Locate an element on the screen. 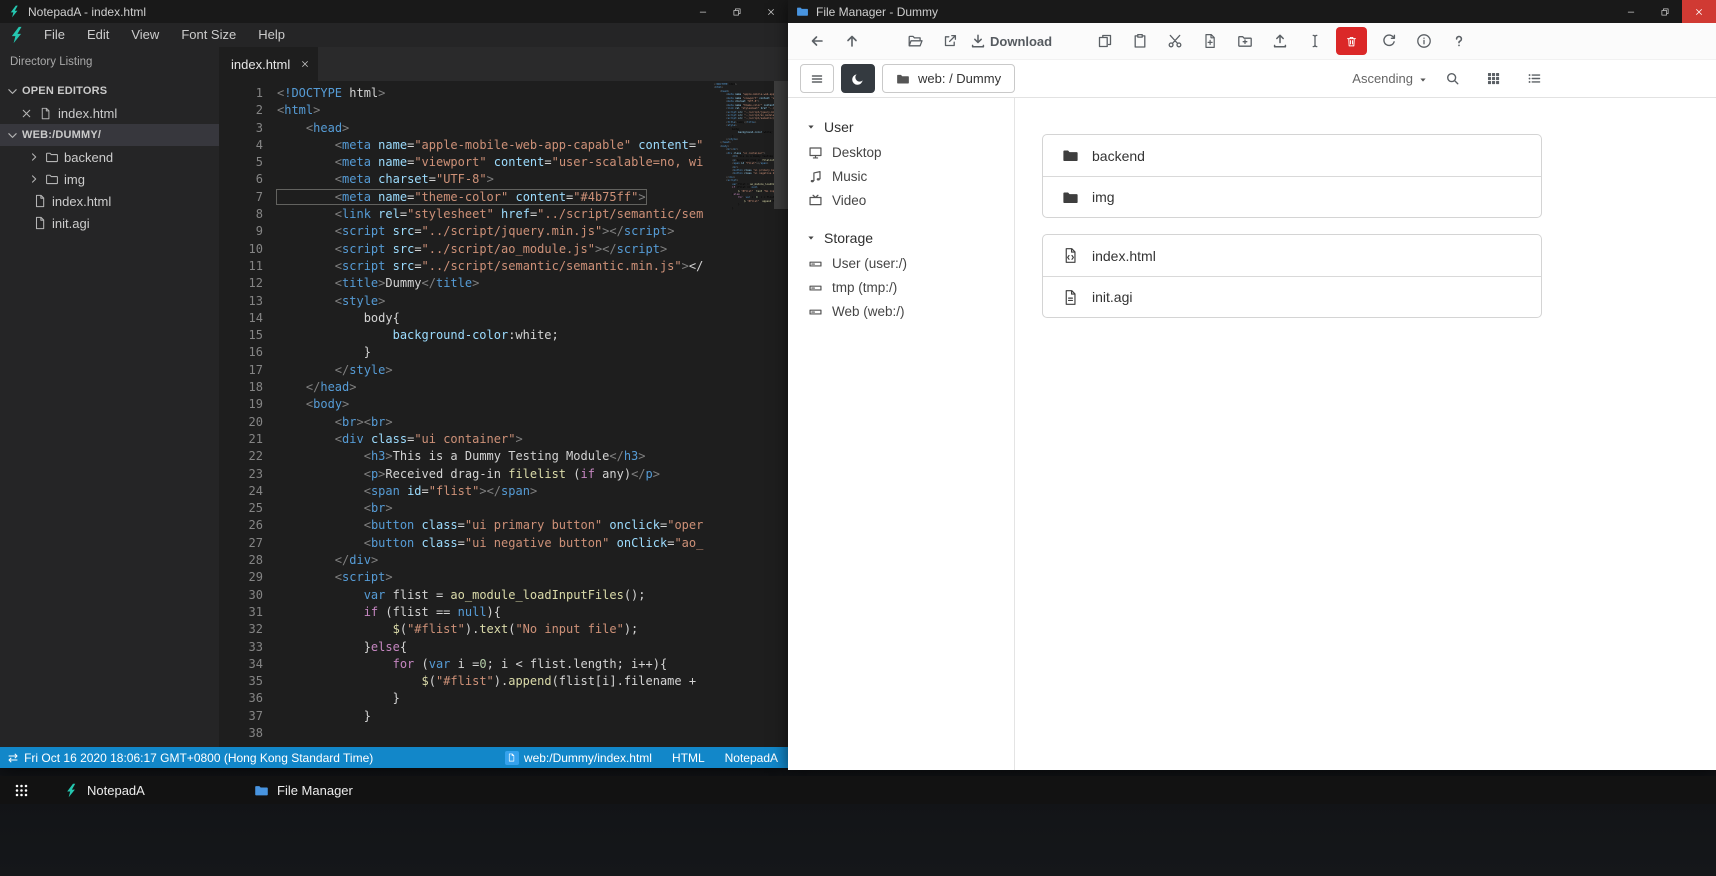 Image resolution: width=1716 pixels, height=876 pixels. arrow-up-icon is located at coordinates (852, 41).